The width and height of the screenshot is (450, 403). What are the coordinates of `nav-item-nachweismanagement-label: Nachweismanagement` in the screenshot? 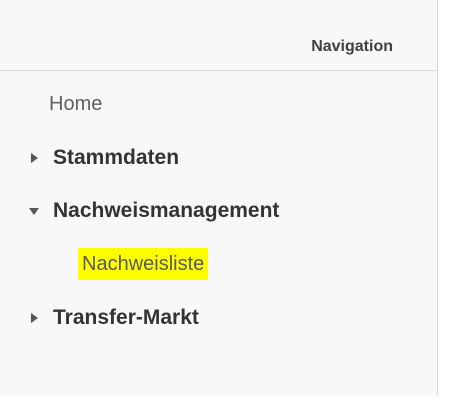 It's located at (166, 210).